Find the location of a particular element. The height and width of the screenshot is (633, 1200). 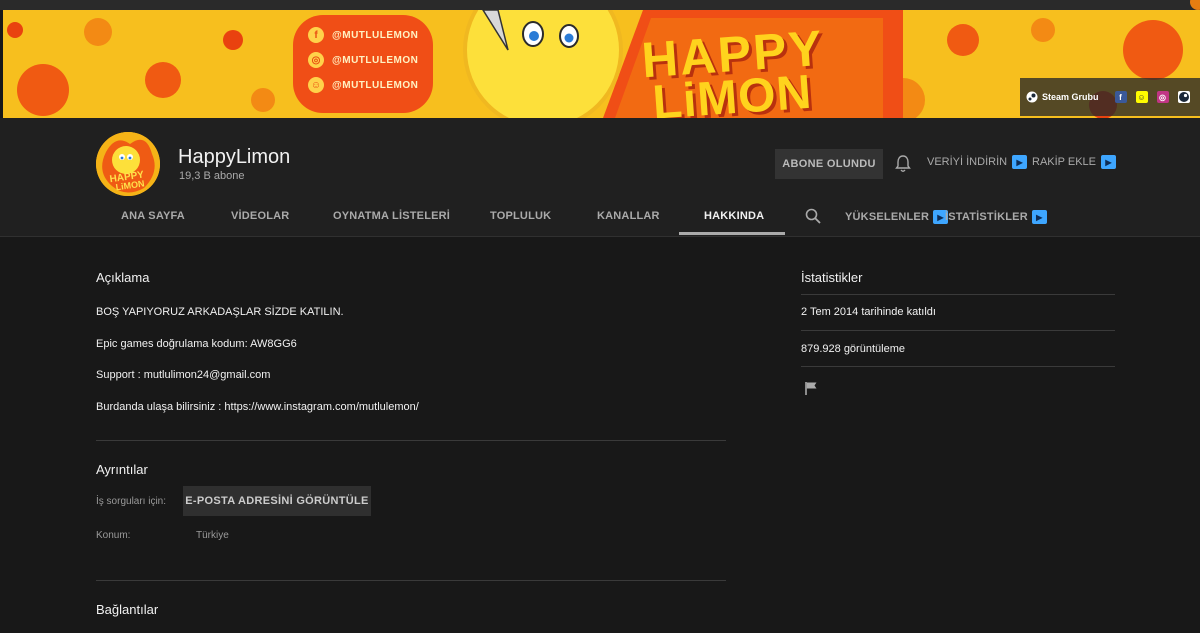

tab-home: ANA SAYFA is located at coordinates (153, 216).